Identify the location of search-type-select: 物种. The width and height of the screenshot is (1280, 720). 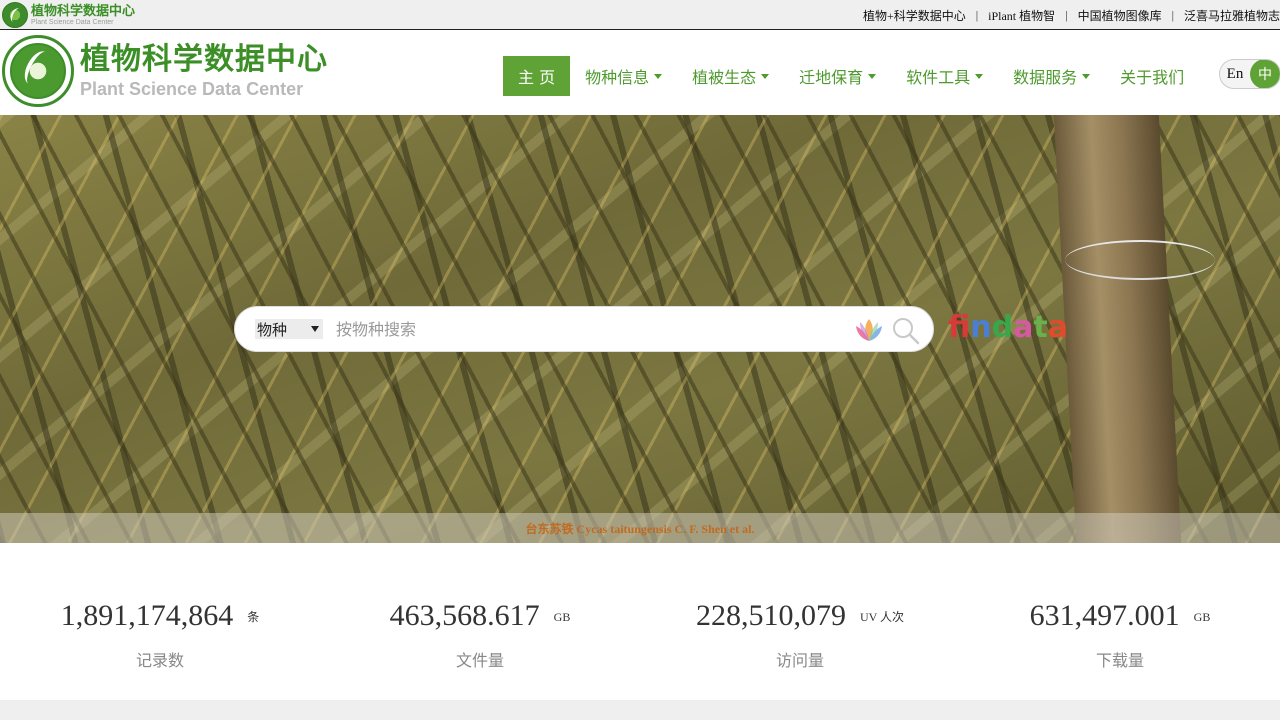
(289, 329).